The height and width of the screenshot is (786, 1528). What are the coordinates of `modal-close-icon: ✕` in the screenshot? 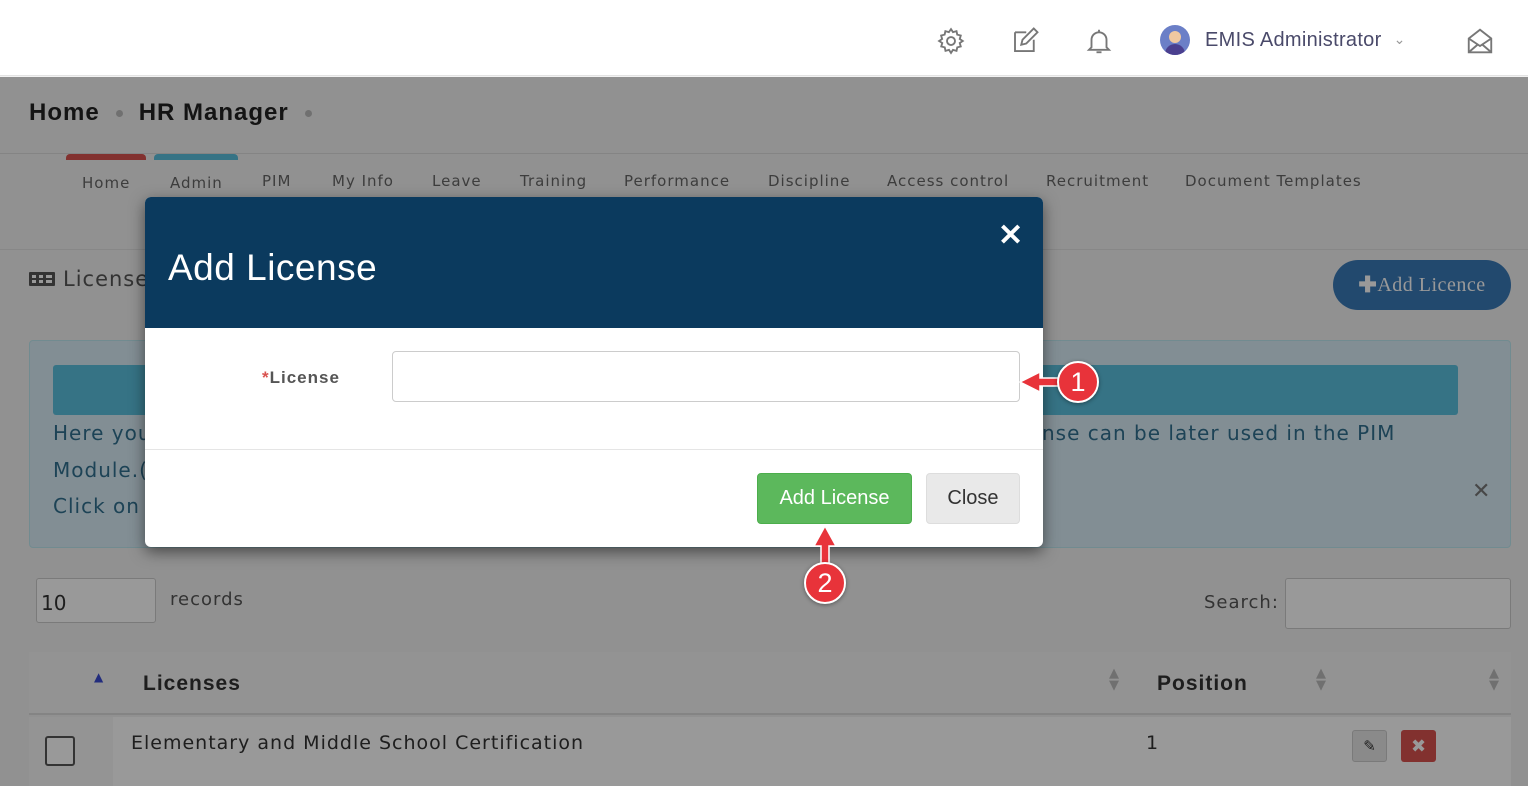 It's located at (1010, 236).